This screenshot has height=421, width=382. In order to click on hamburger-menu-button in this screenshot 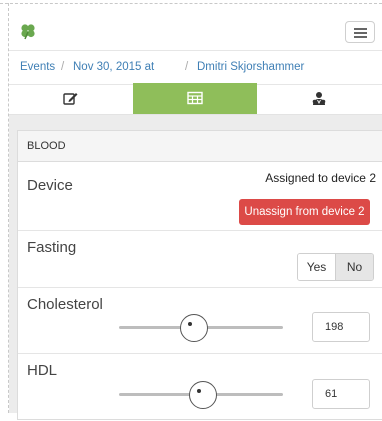, I will do `click(360, 32)`.